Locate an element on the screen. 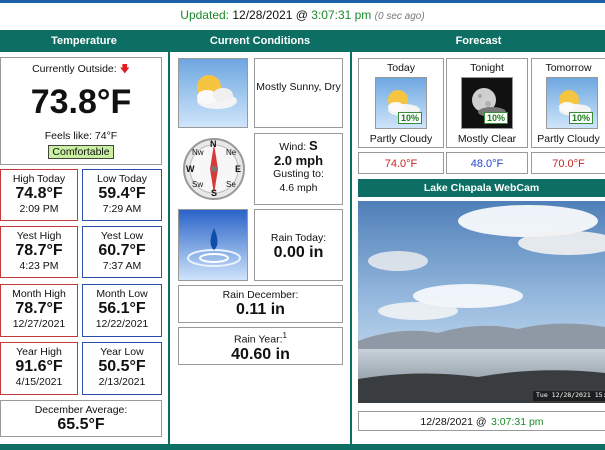  conditions-header: Current Conditions is located at coordinates (260, 41).